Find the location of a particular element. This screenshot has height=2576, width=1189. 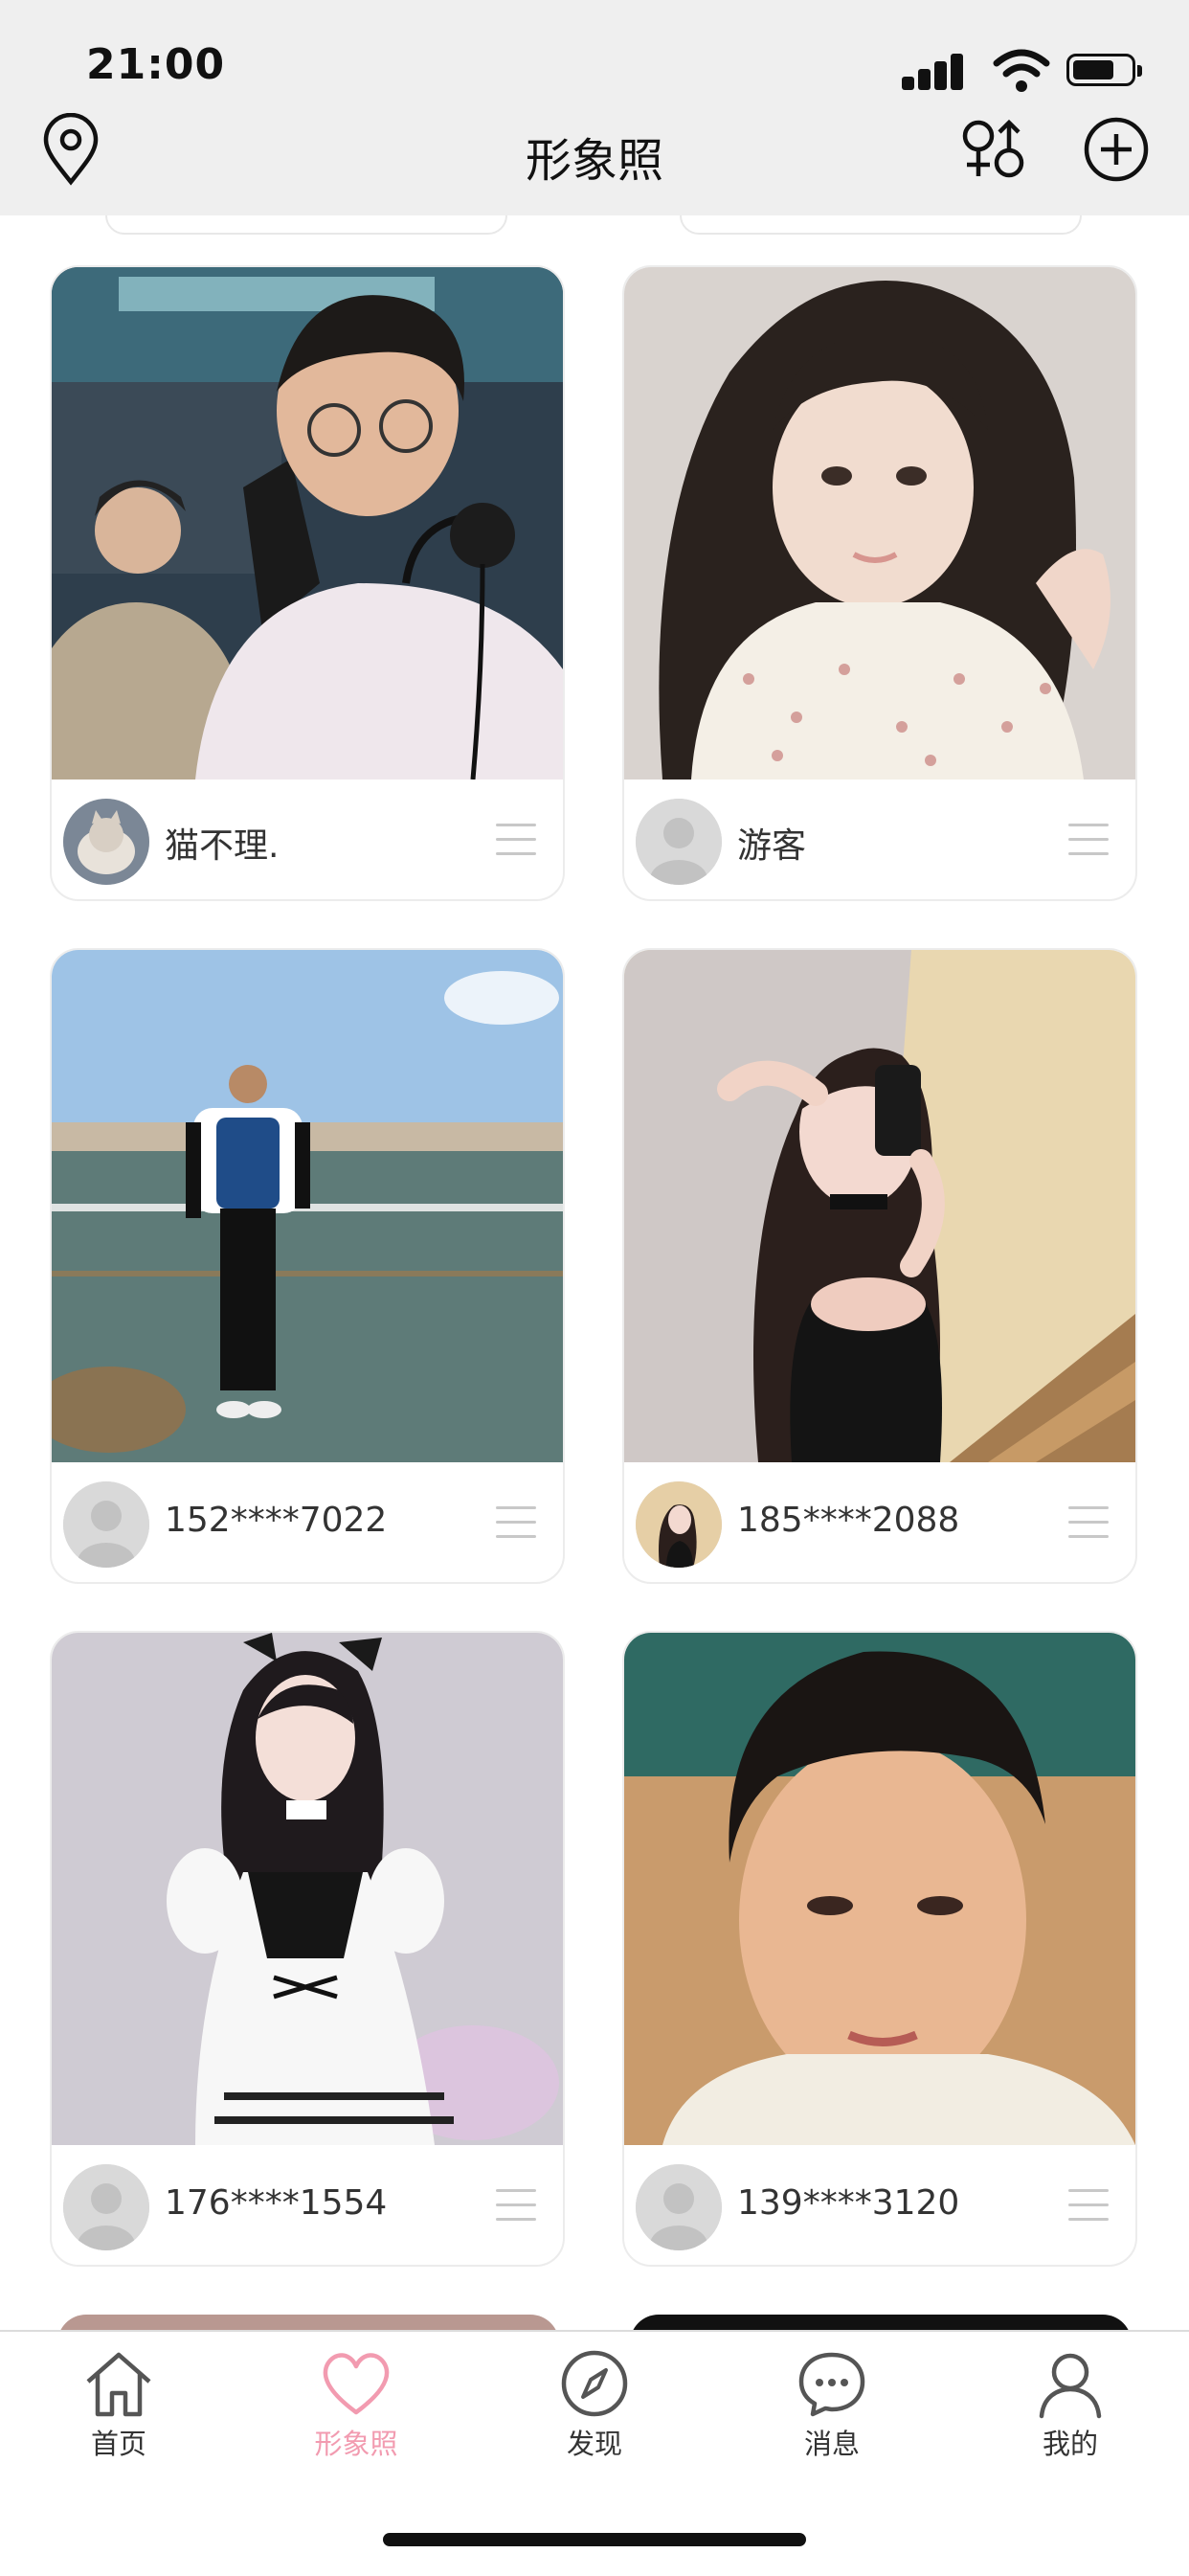

compass-icon is located at coordinates (594, 2383).